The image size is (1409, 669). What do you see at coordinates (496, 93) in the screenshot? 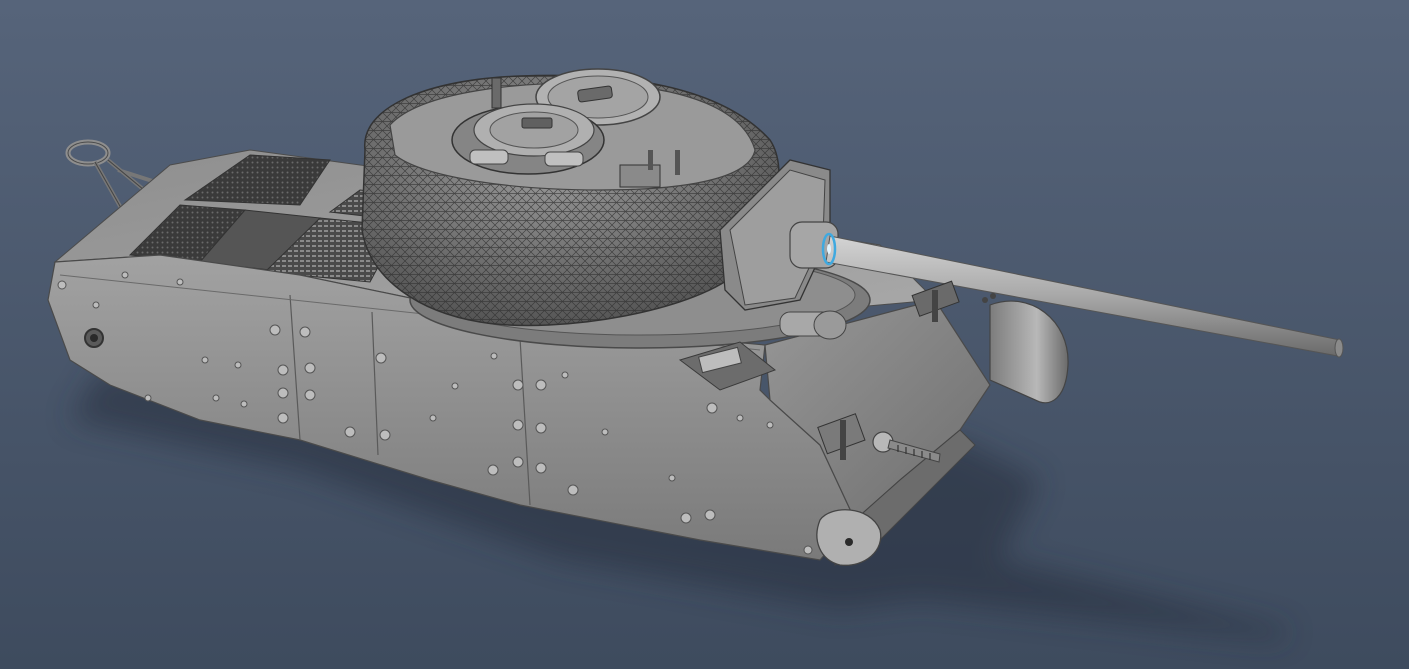
I see `antenna-base-icon` at bounding box center [496, 93].